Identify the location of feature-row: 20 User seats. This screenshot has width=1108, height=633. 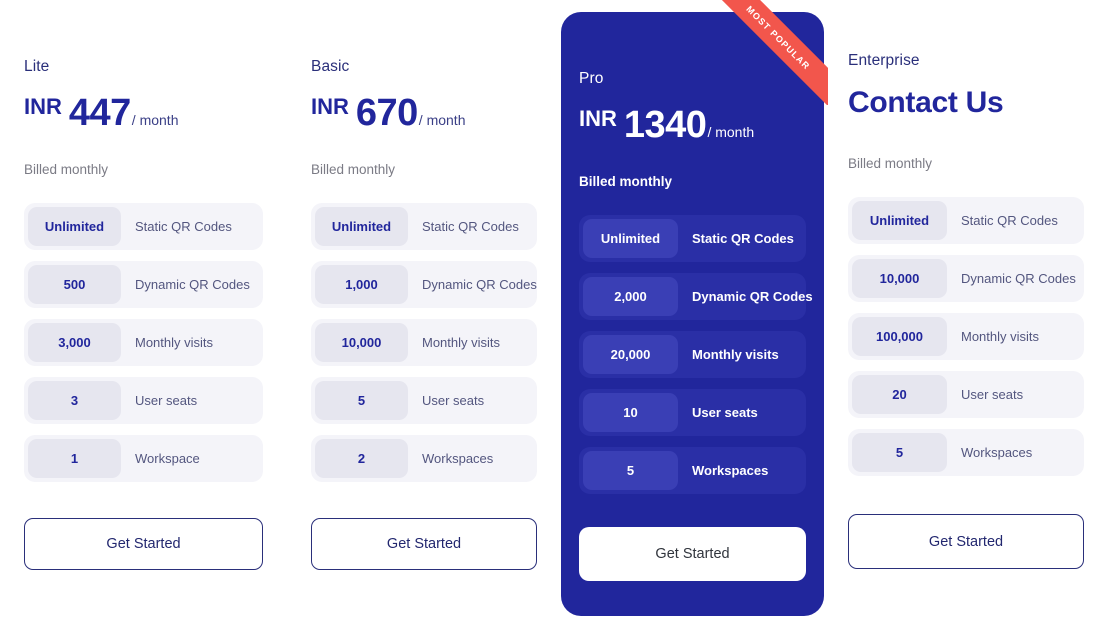
(966, 394).